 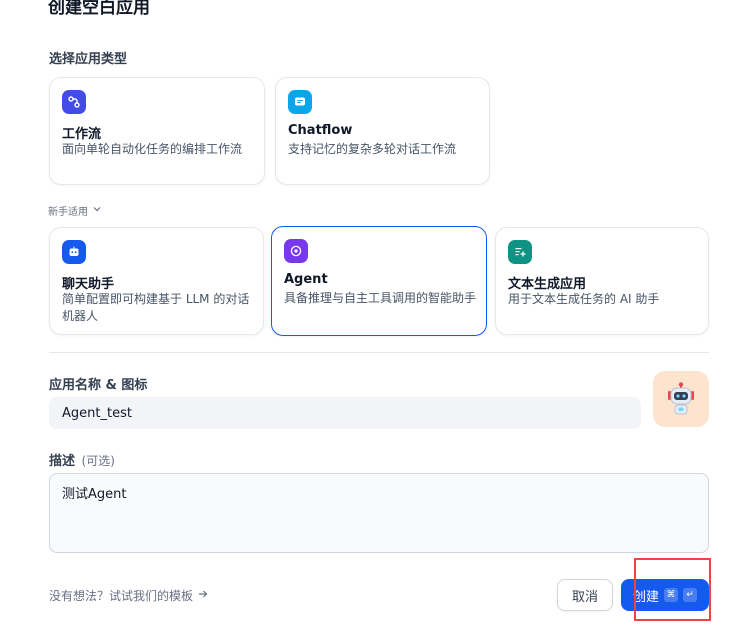 What do you see at coordinates (379, 352) in the screenshot?
I see `section-divider` at bounding box center [379, 352].